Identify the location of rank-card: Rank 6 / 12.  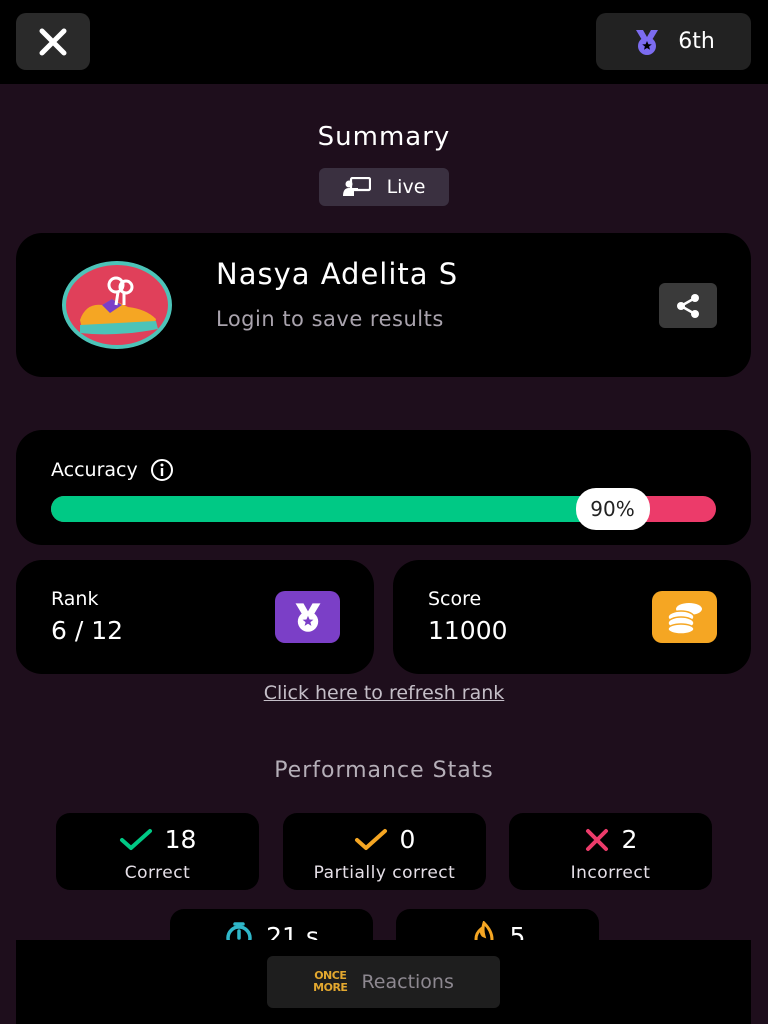
(195, 617).